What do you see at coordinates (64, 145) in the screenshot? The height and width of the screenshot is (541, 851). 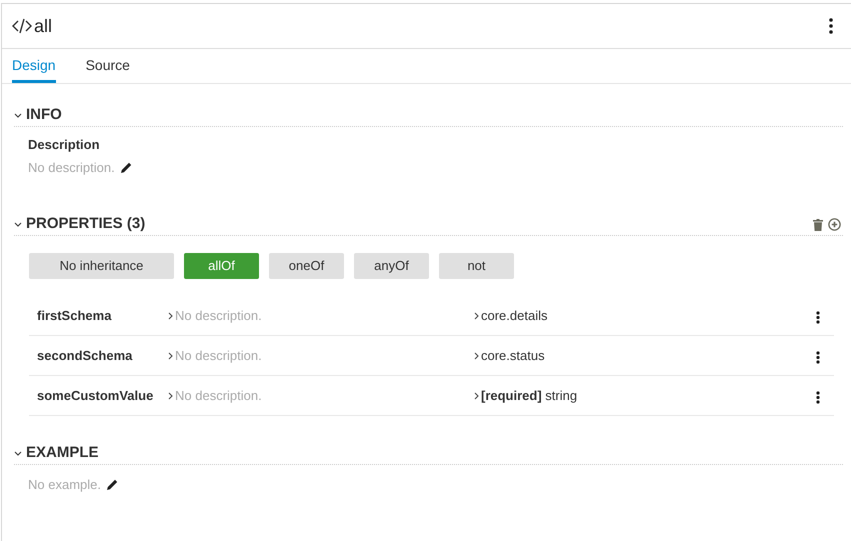 I see `description-label: Description` at bounding box center [64, 145].